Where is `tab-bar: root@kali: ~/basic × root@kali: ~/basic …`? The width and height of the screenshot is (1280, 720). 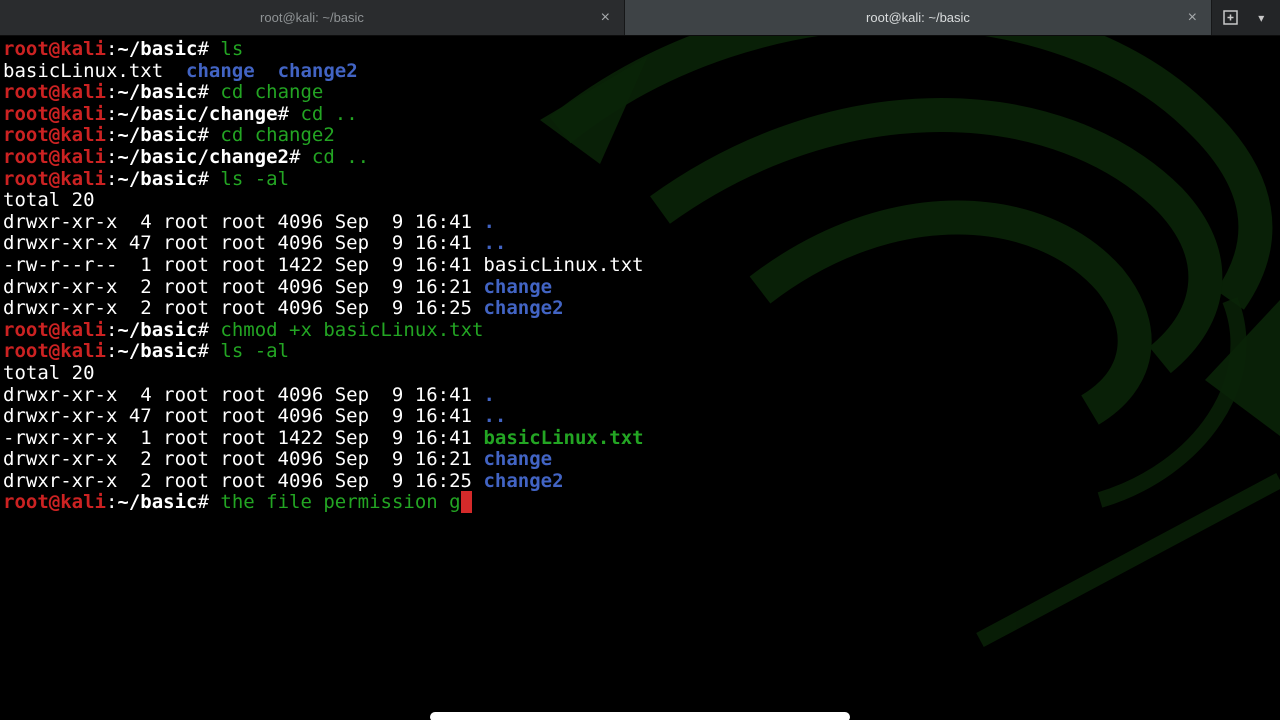 tab-bar: root@kali: ~/basic × root@kali: ~/basic … is located at coordinates (640, 18).